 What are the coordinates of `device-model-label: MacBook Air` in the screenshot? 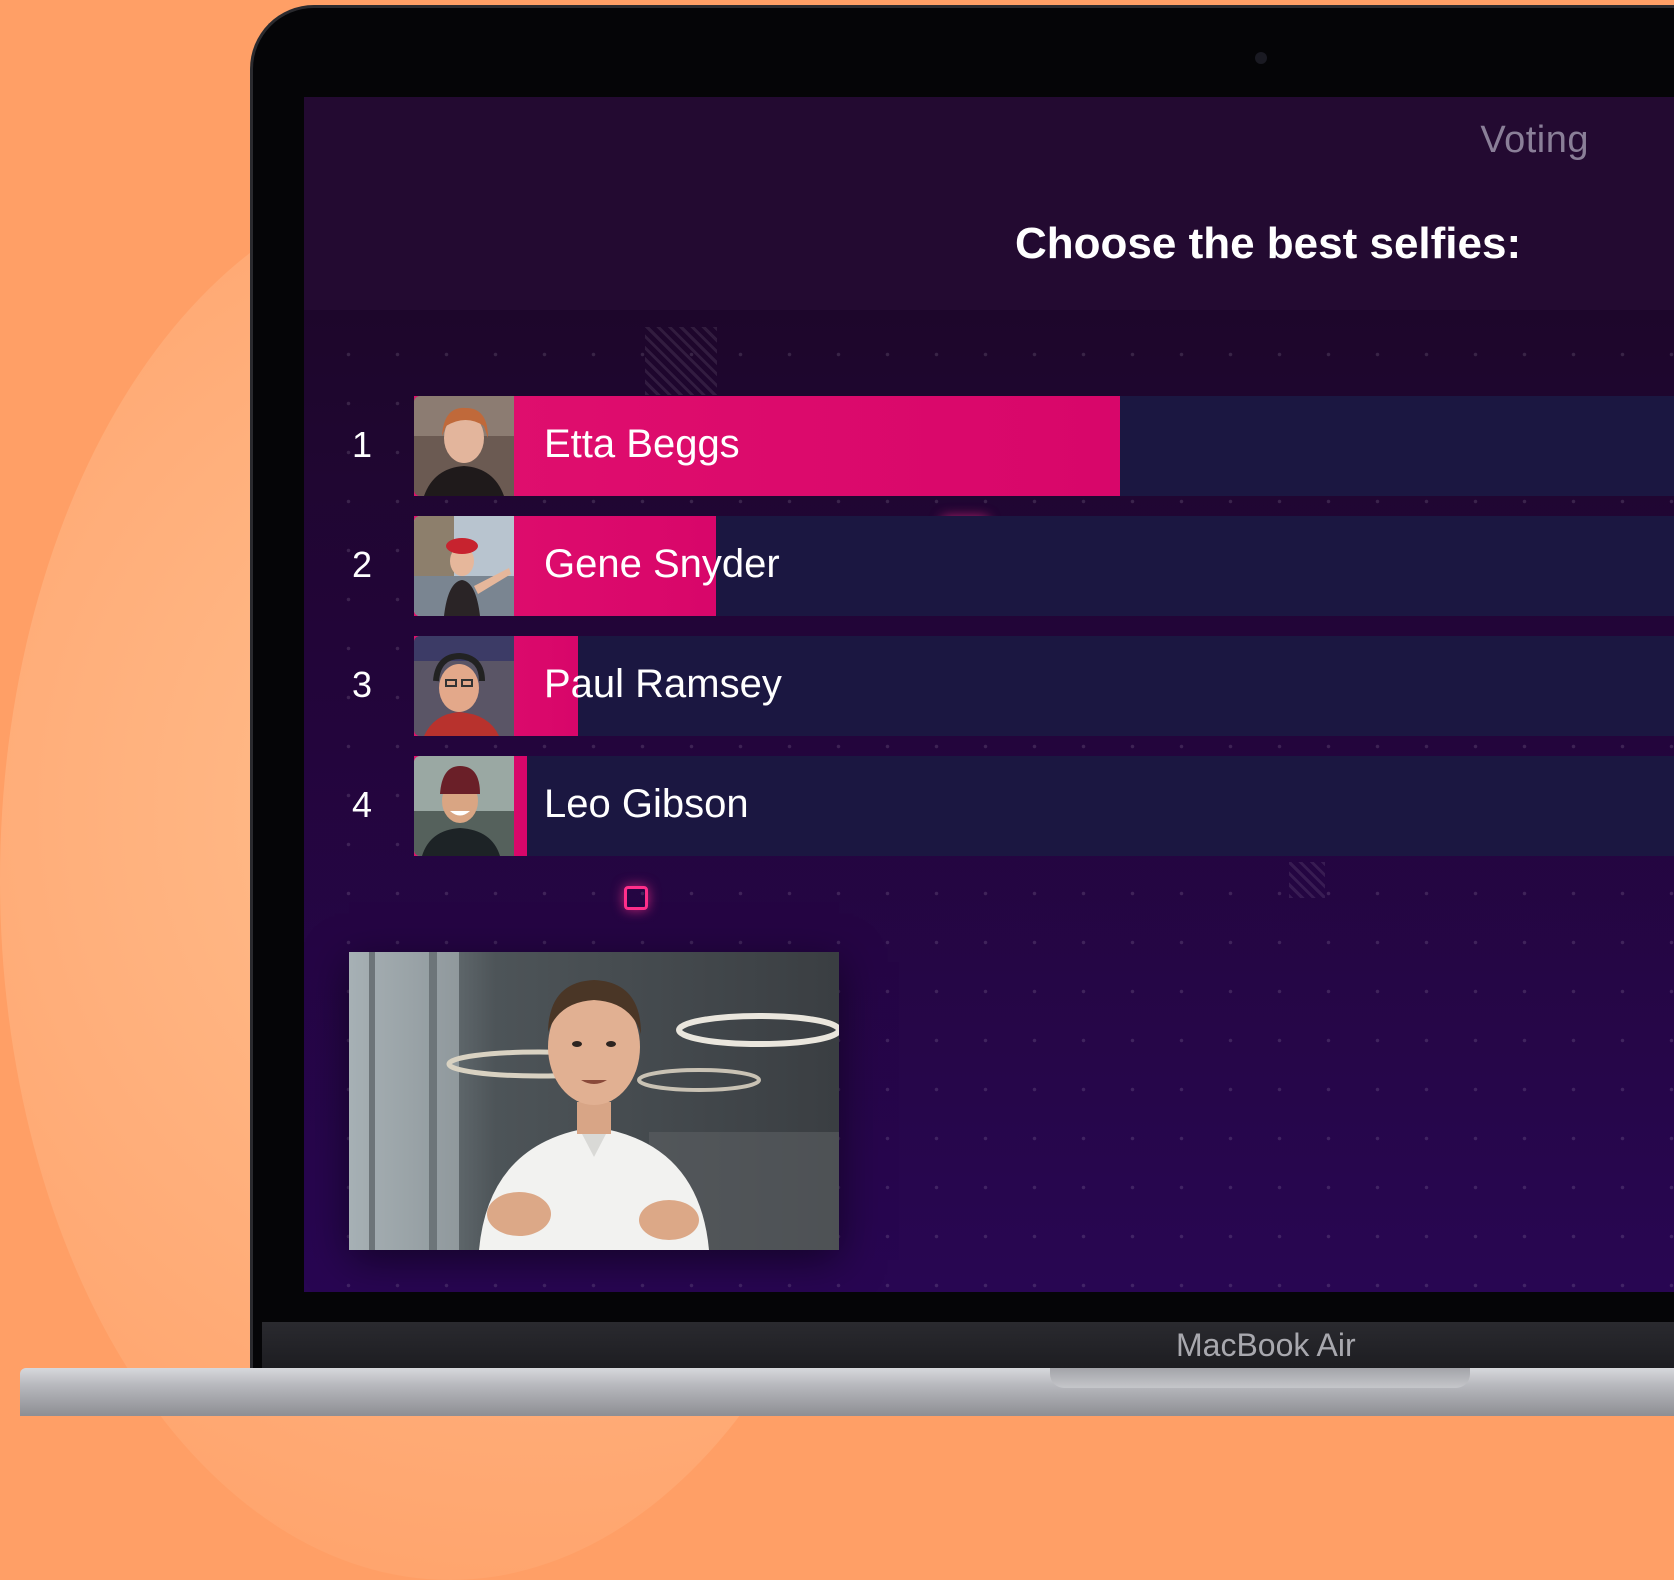 It's located at (1266, 1345).